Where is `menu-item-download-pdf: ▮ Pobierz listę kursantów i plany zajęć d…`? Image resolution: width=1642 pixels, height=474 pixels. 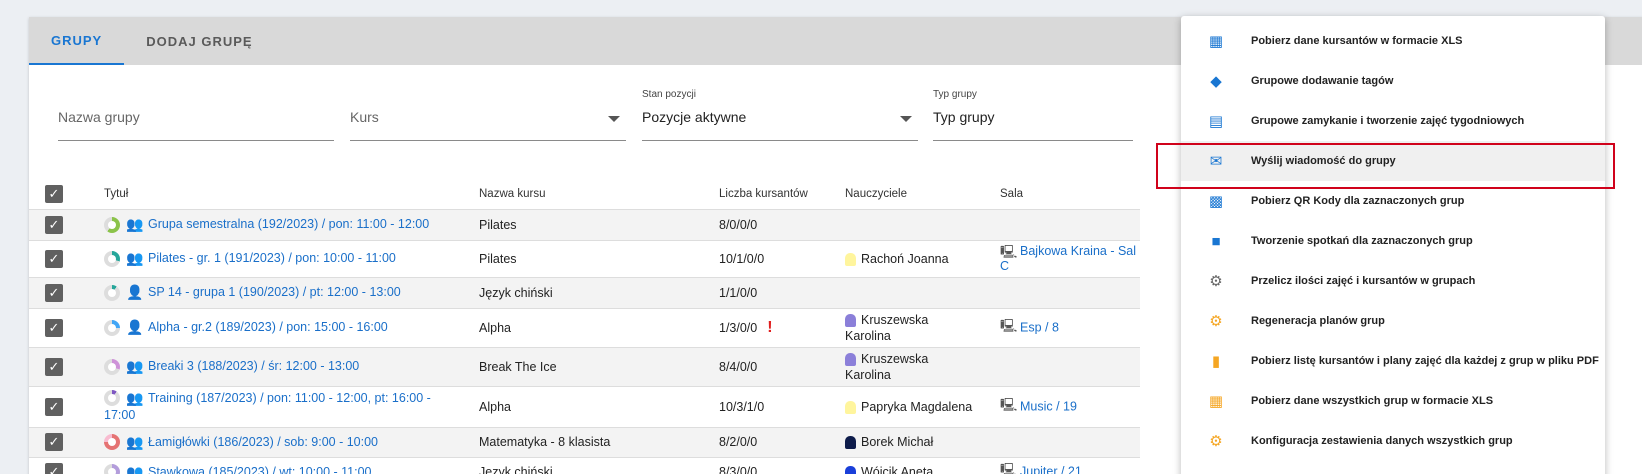
menu-item-download-pdf: ▮ Pobierz listę kursantów i plany zajęć d… is located at coordinates (1393, 361).